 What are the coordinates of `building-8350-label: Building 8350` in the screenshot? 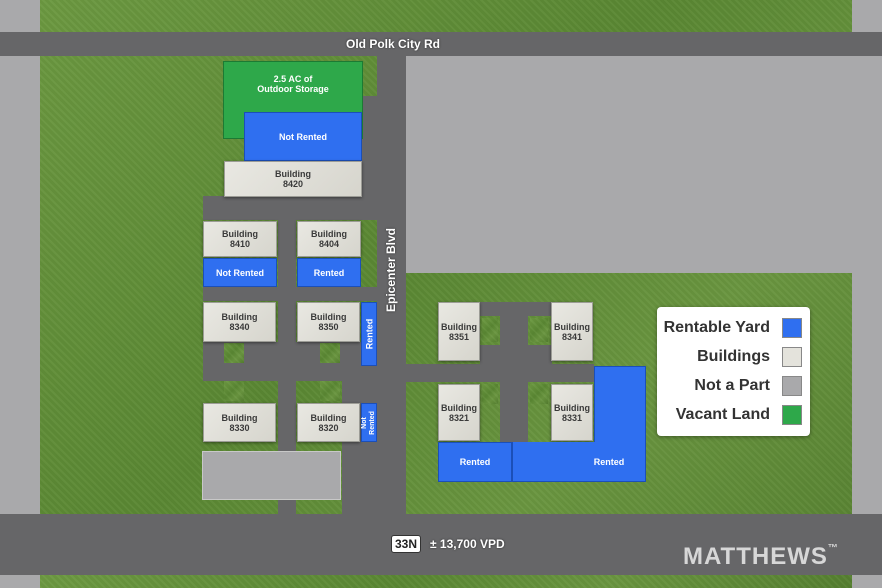 It's located at (328, 322).